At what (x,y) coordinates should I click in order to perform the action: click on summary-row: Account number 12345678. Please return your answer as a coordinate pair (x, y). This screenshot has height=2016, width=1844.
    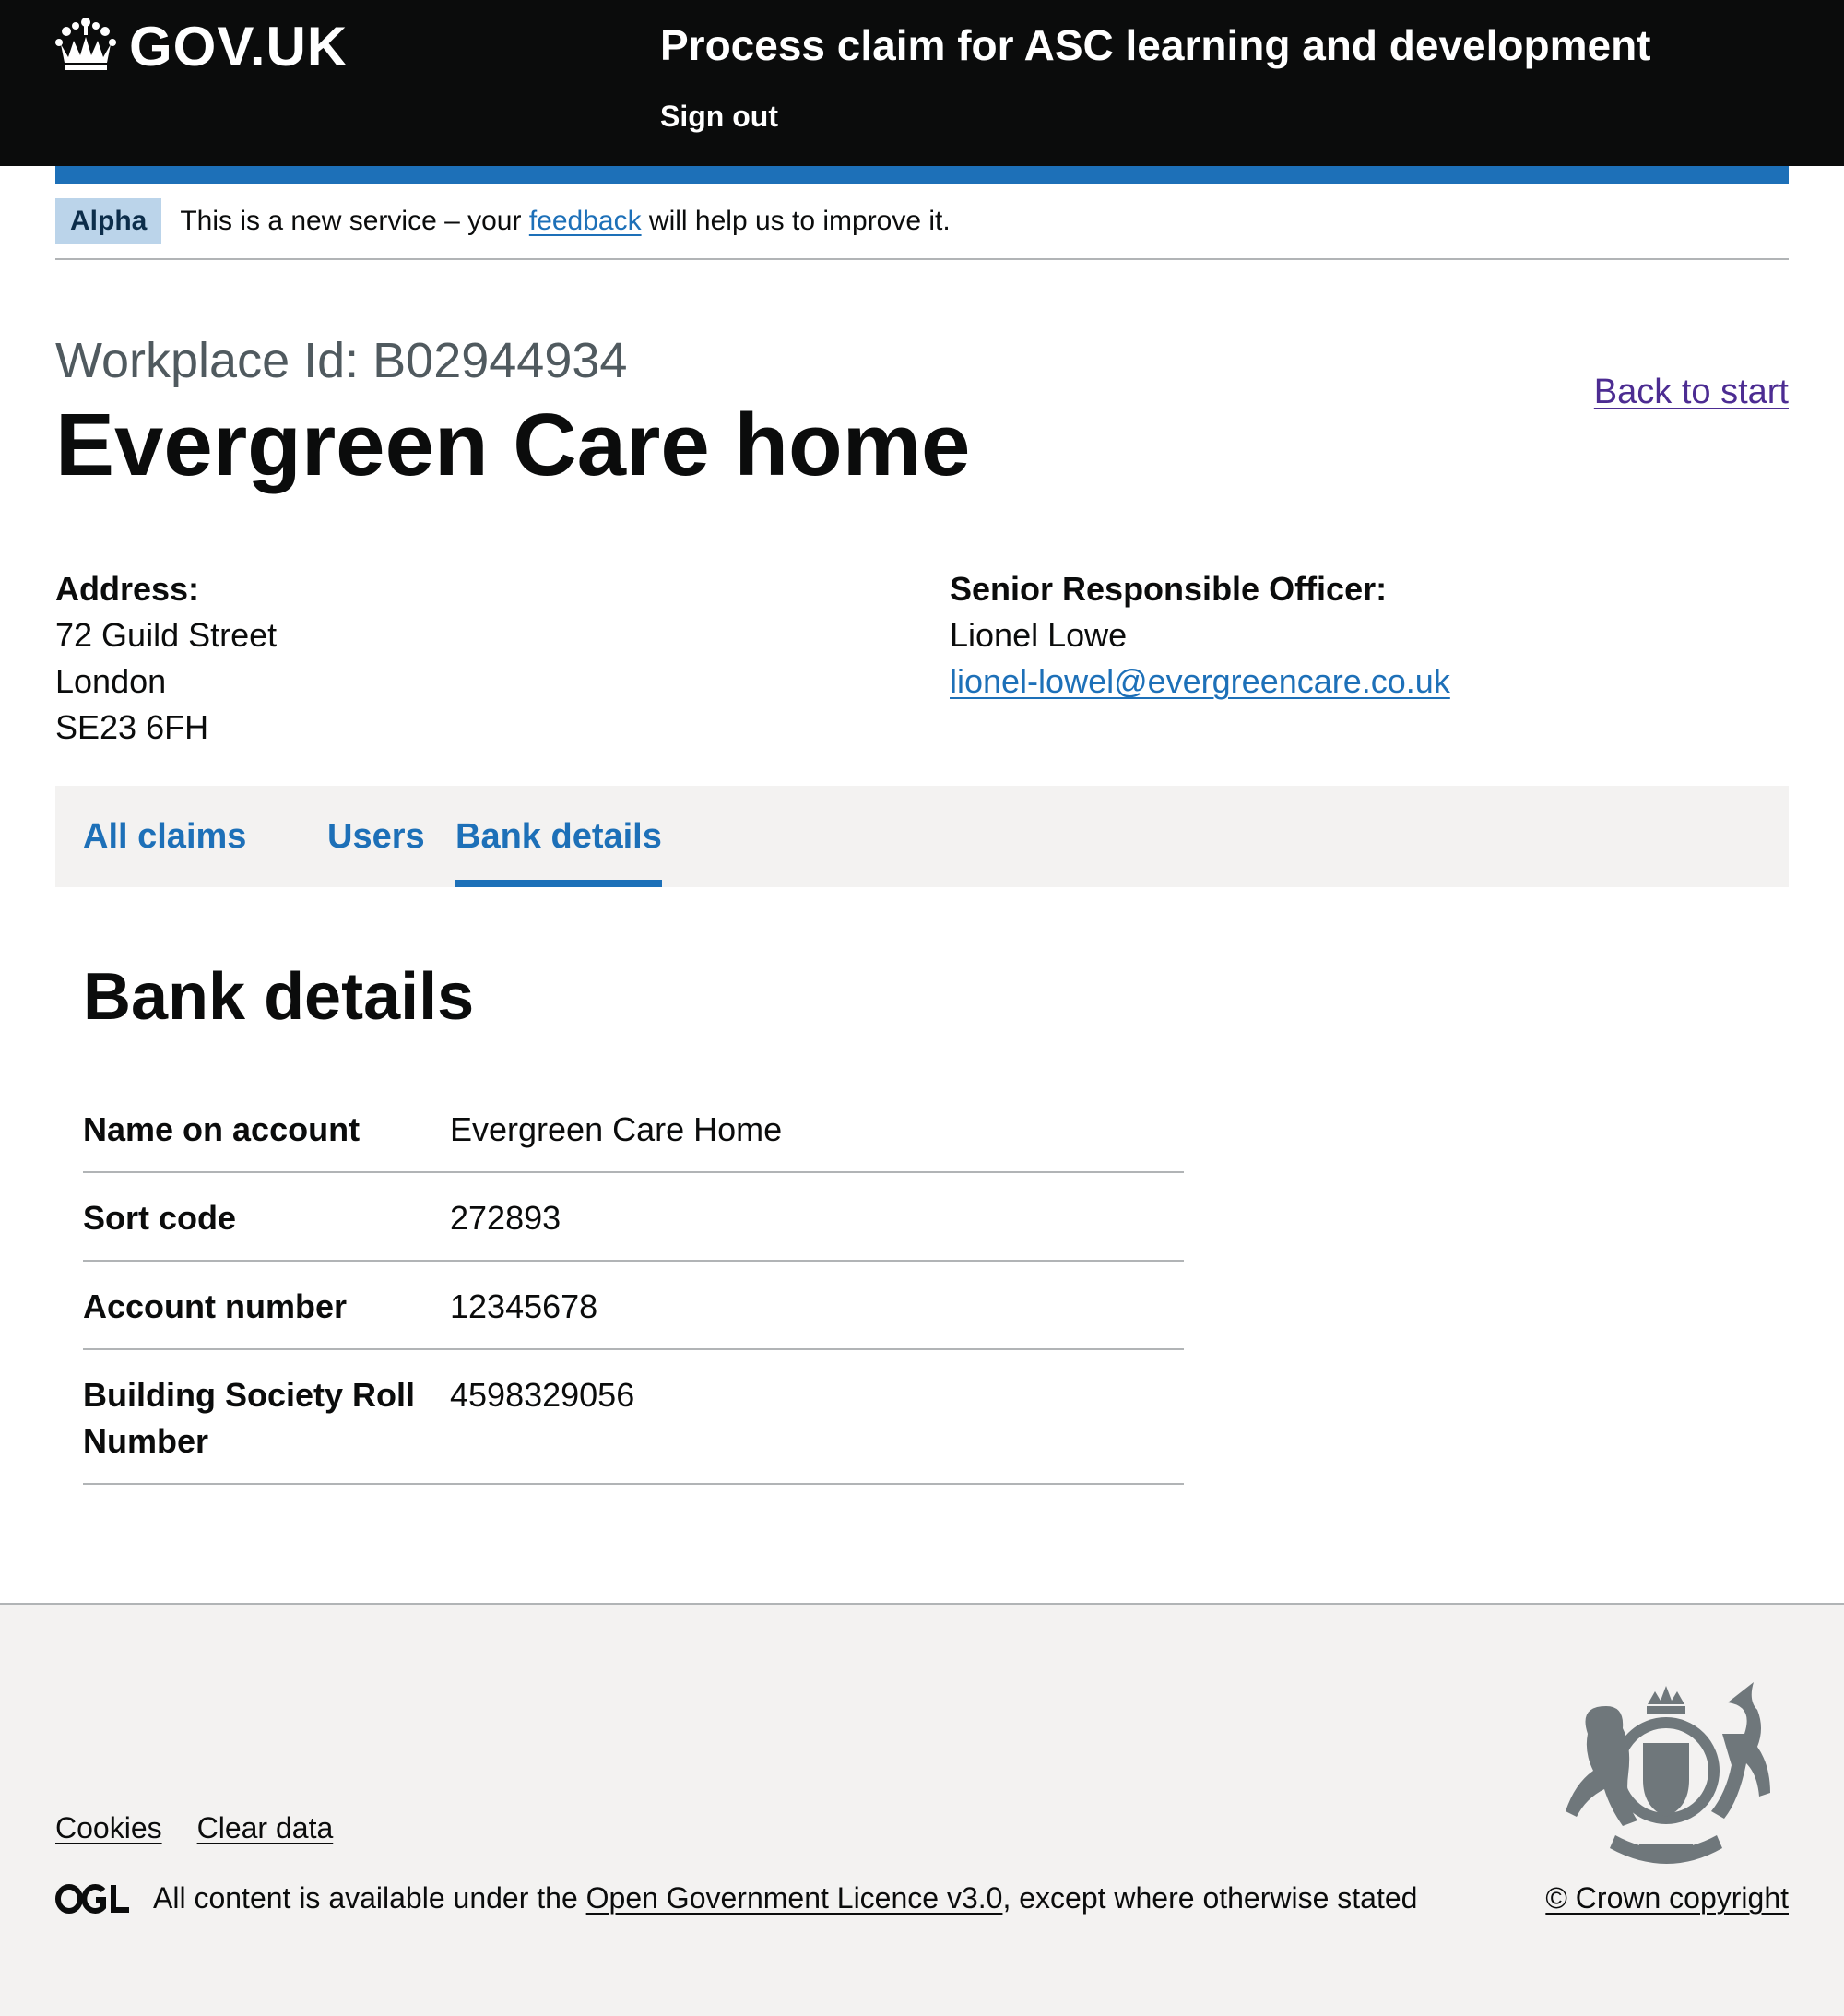
    Looking at the image, I should click on (634, 1317).